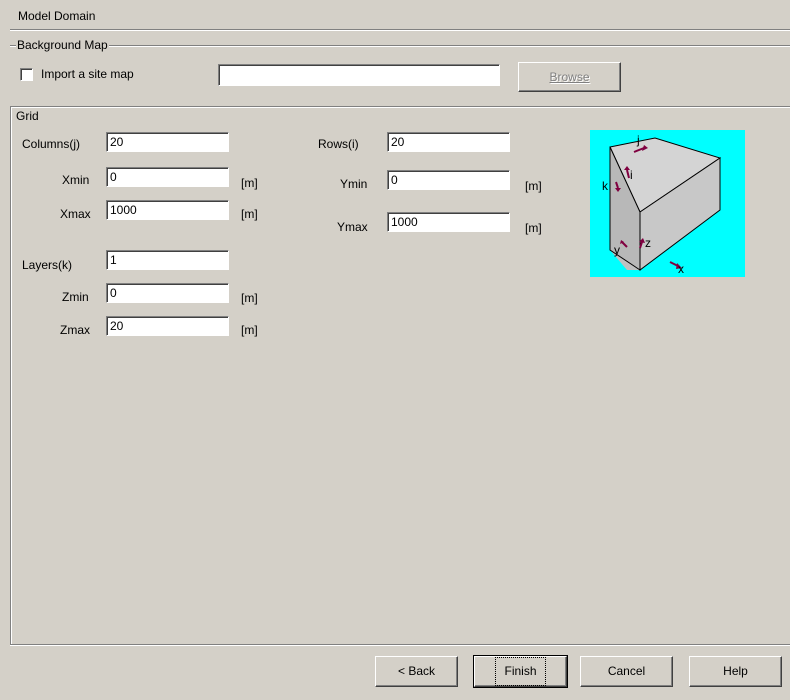 The width and height of the screenshot is (790, 700). Describe the element at coordinates (249, 330) in the screenshot. I see `zmax-unit: [m]` at that location.